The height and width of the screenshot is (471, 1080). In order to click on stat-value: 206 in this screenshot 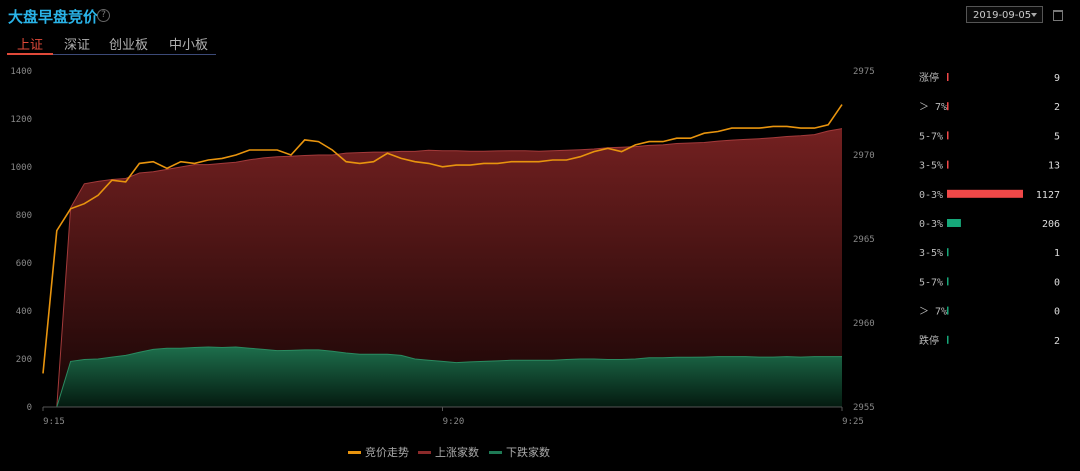, I will do `click(1051, 224)`.